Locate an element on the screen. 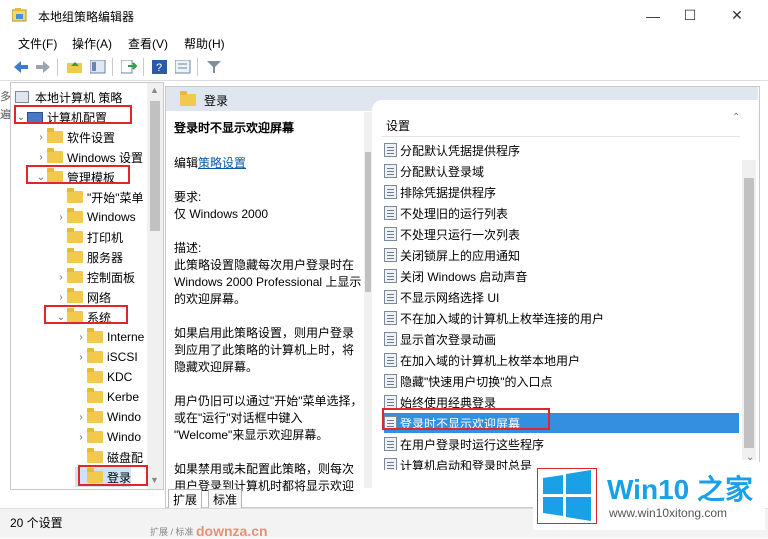 The width and height of the screenshot is (768, 539). tab-extended: 扩展 is located at coordinates (185, 499).